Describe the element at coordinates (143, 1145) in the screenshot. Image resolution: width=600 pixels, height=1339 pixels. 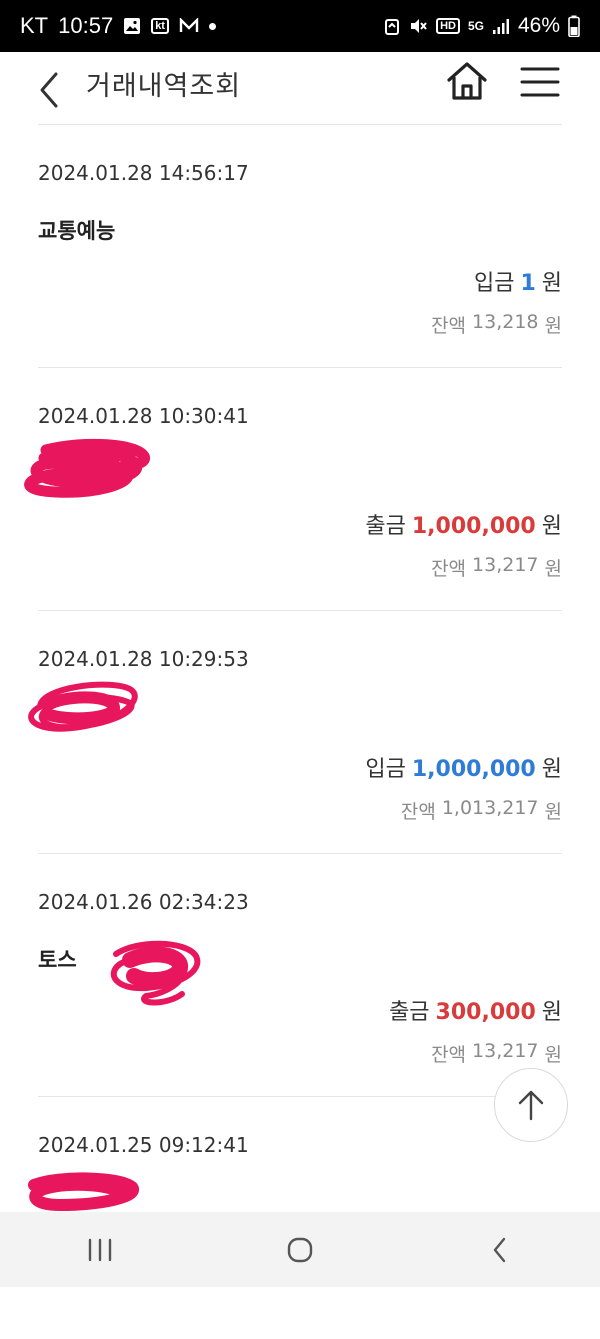
I see `transaction-datetime: 2024.01.25 09:12:41` at that location.